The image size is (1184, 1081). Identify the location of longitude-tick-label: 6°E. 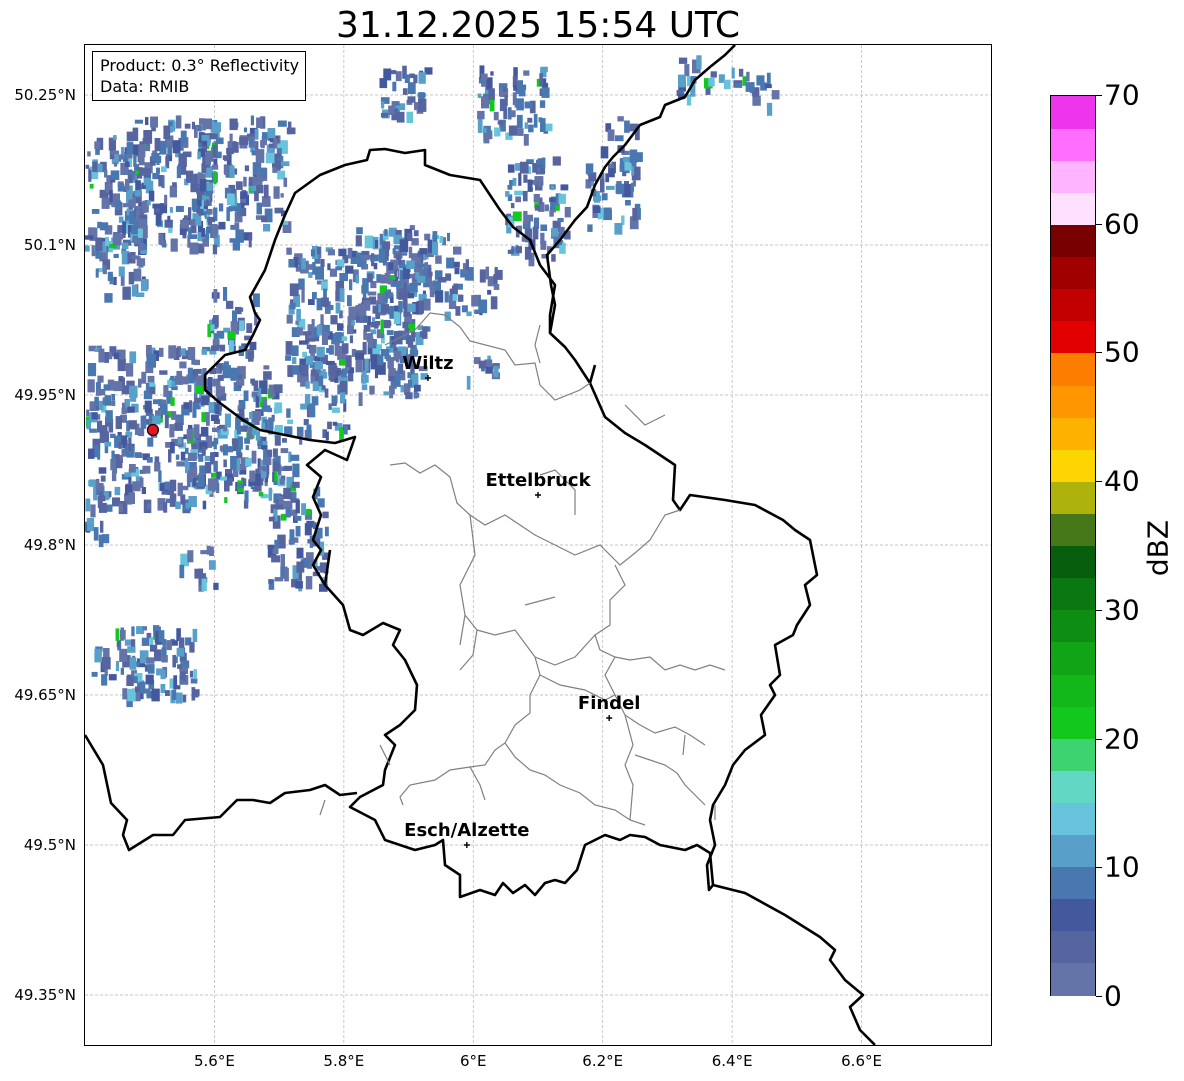
(473, 1061).